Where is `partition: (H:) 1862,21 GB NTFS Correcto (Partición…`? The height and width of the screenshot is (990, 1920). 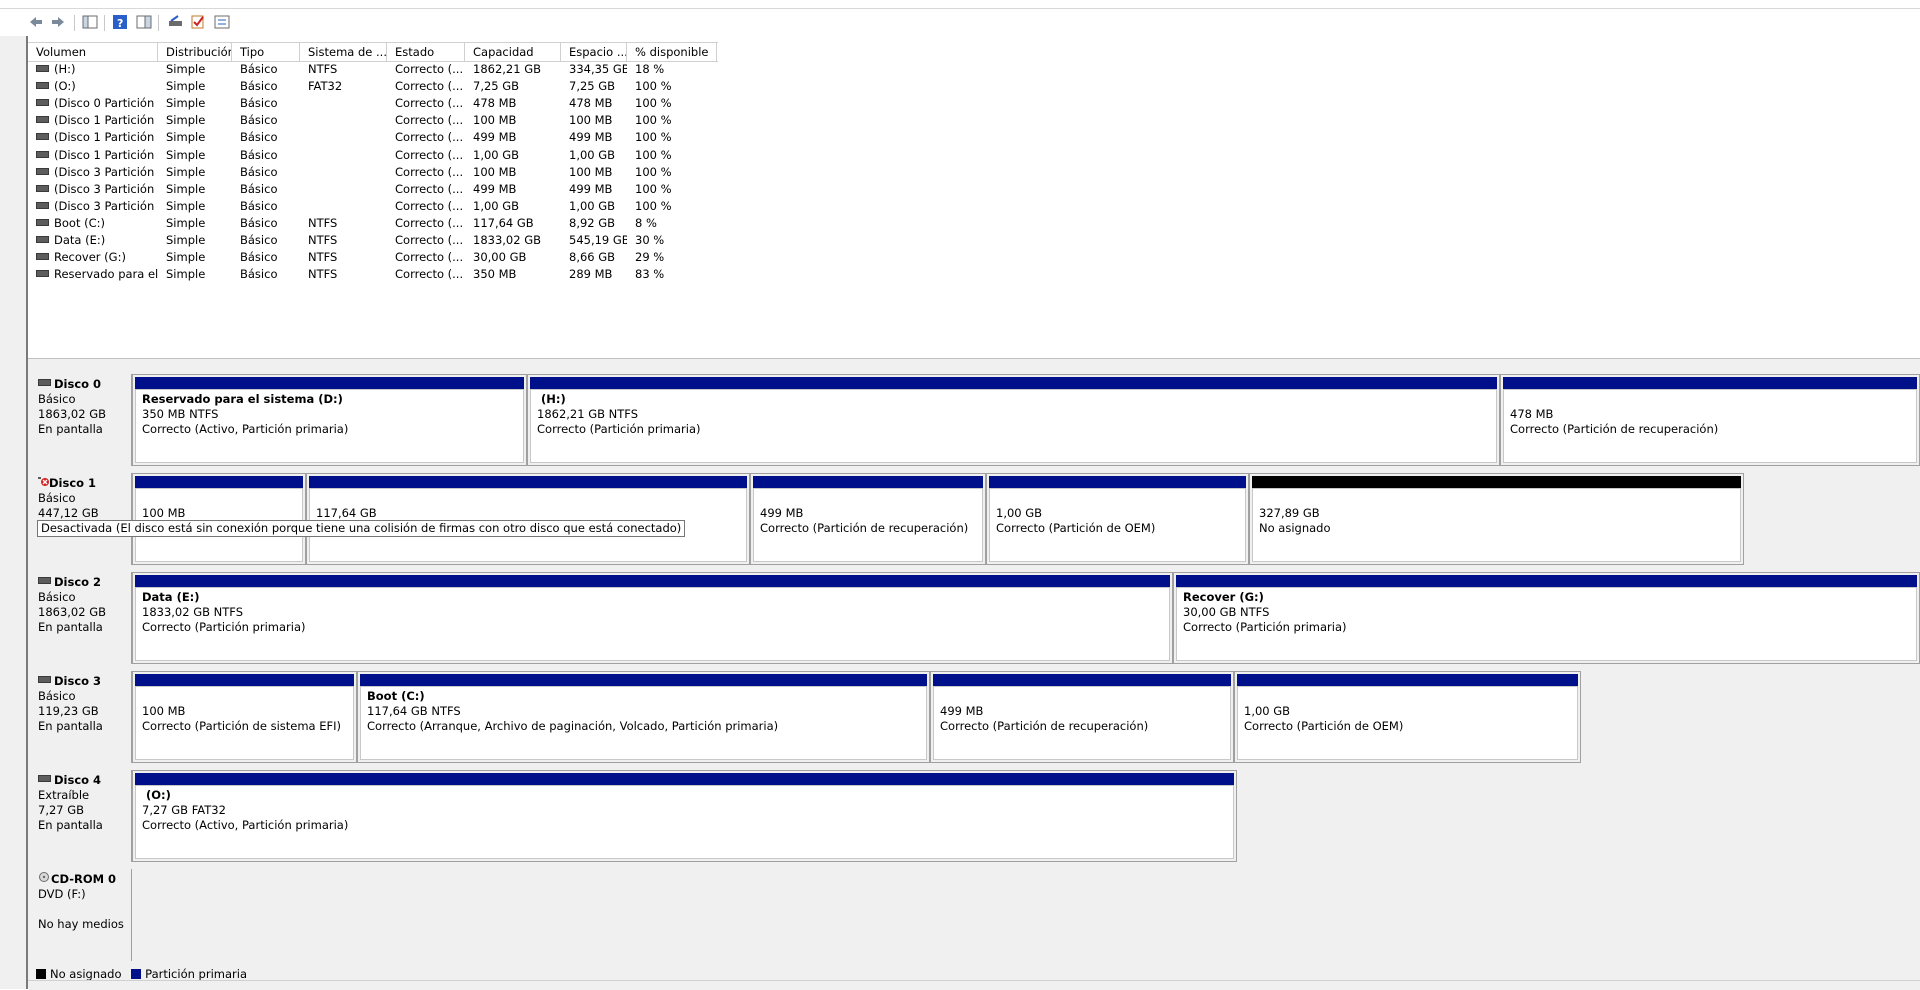
partition: (H:) 1862,21 GB NTFS Correcto (Partición… is located at coordinates (1013, 420).